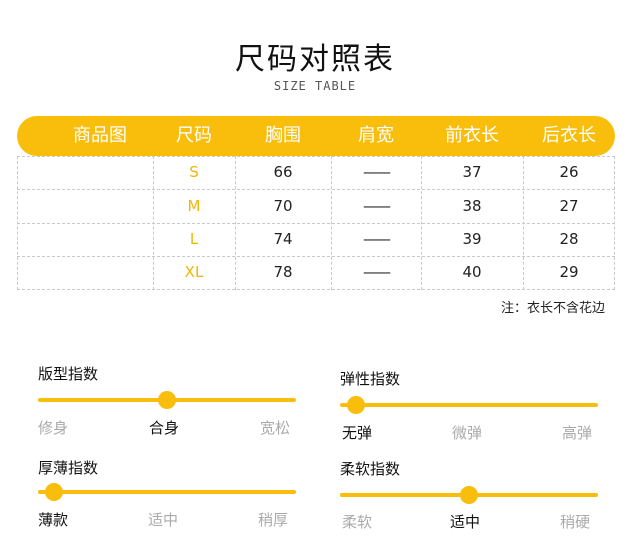 The image size is (630, 550). What do you see at coordinates (194, 206) in the screenshot?
I see `cell-size: M` at bounding box center [194, 206].